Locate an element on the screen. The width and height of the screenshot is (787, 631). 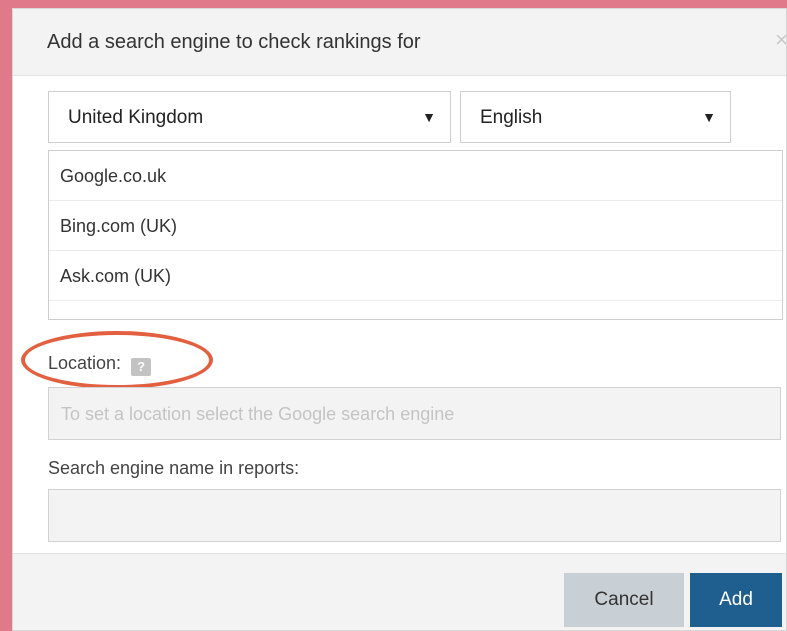
report-name-input is located at coordinates (414, 515).